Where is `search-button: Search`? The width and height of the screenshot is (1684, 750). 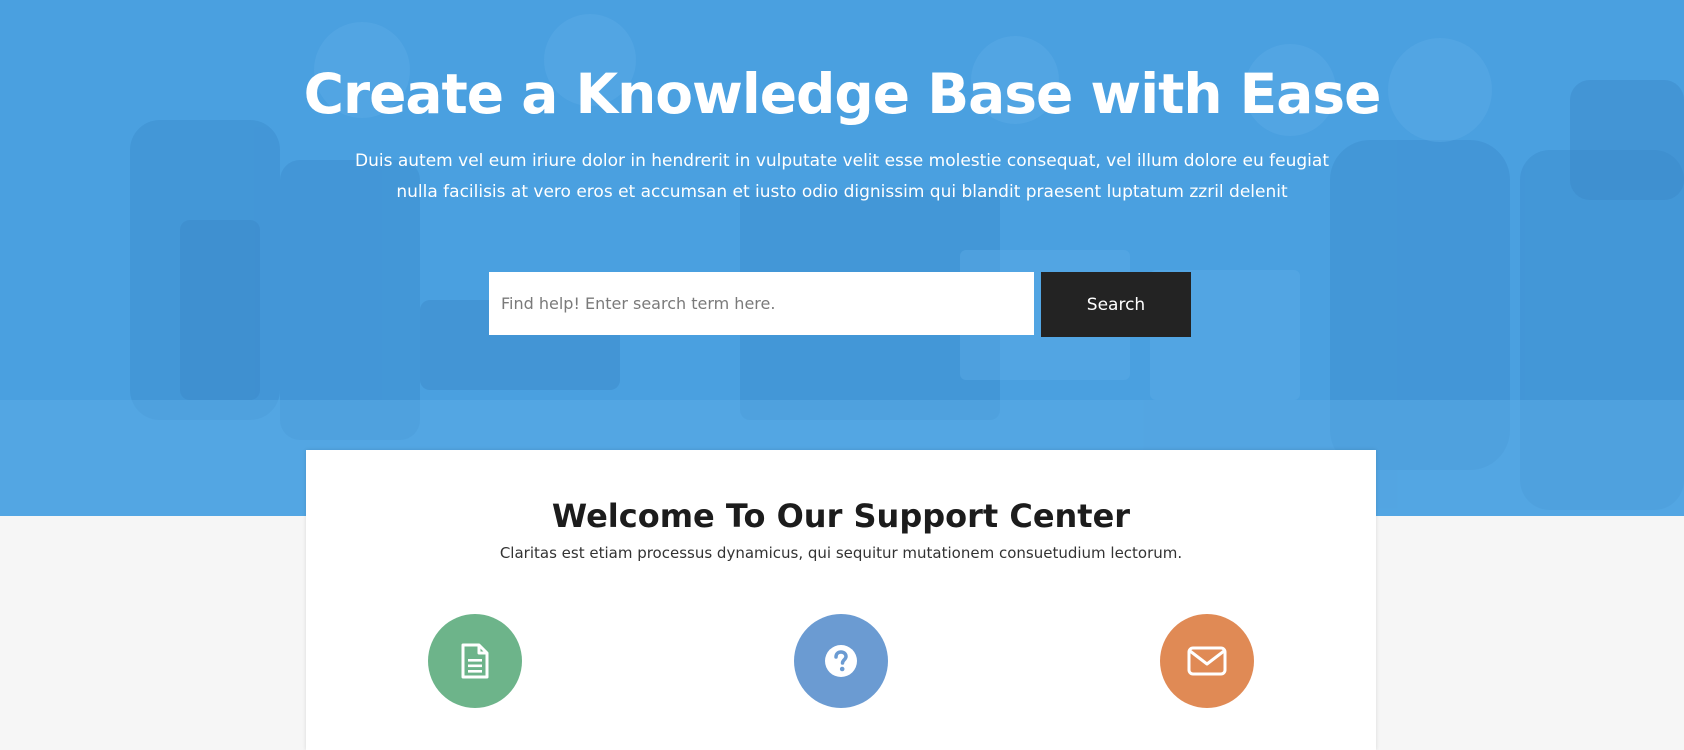 search-button: Search is located at coordinates (1116, 304).